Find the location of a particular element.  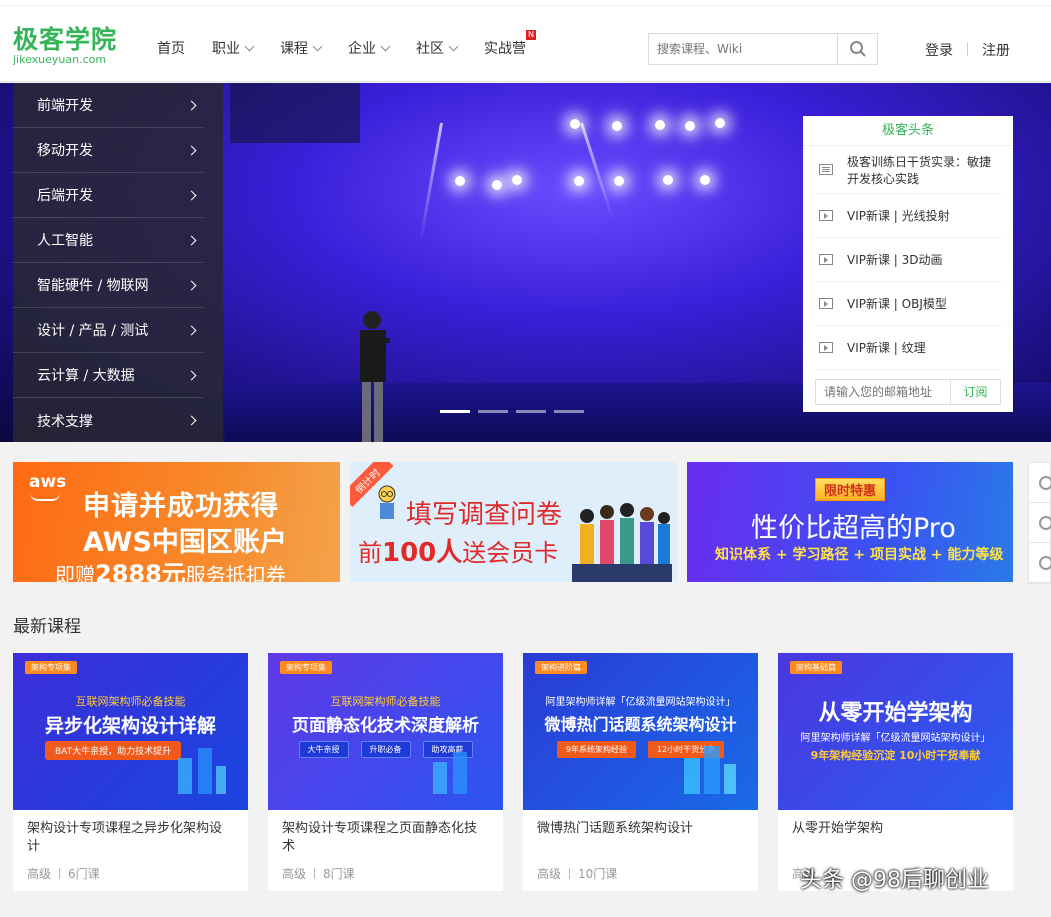

news-item: VIP新课 | 3D动画 is located at coordinates (908, 260).